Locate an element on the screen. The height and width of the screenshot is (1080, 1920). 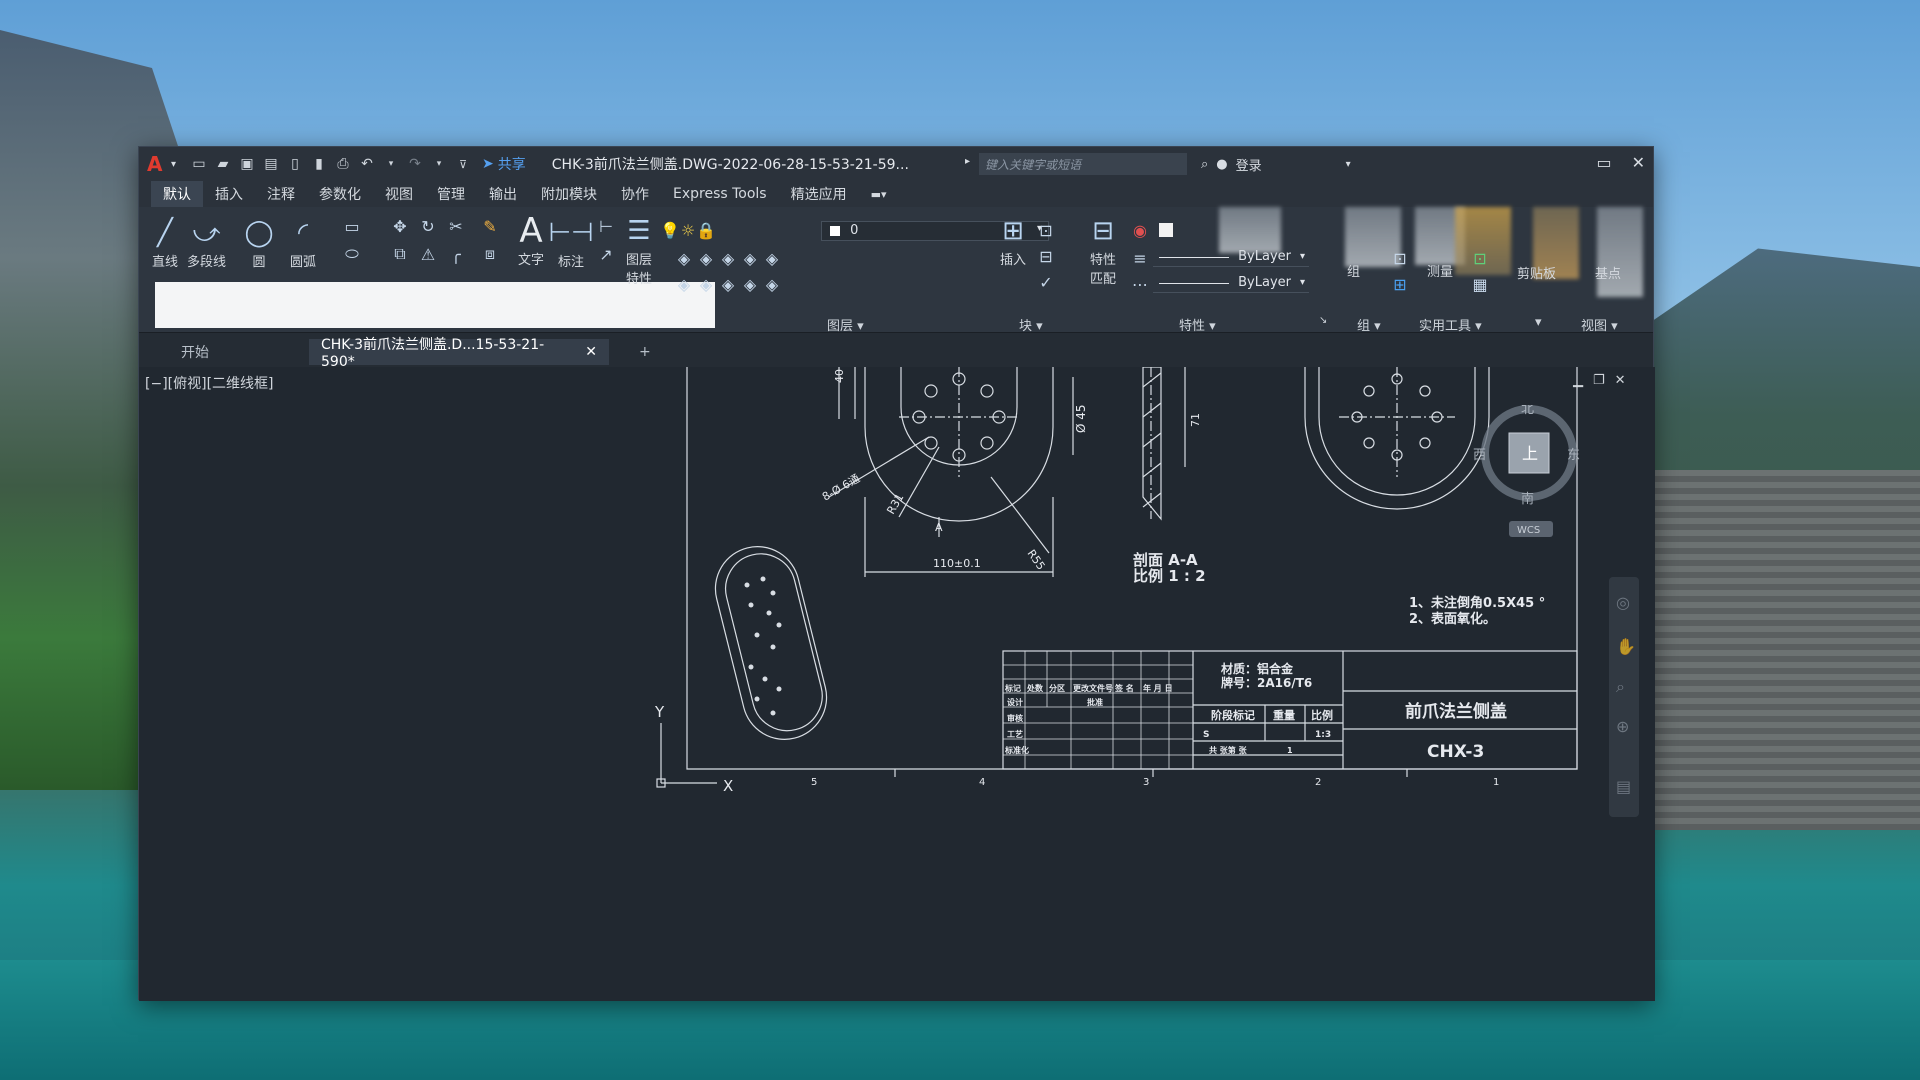
block-panel-label: 块 ▾ is located at coordinates (1031, 324).